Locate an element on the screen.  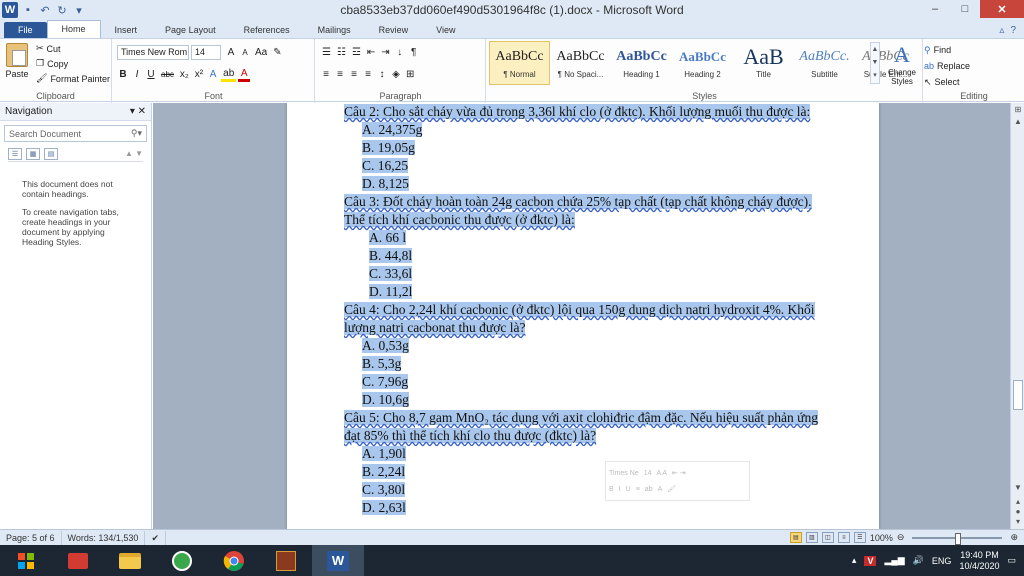
word-count: Words: 134/1,530 is located at coordinates (104, 537).